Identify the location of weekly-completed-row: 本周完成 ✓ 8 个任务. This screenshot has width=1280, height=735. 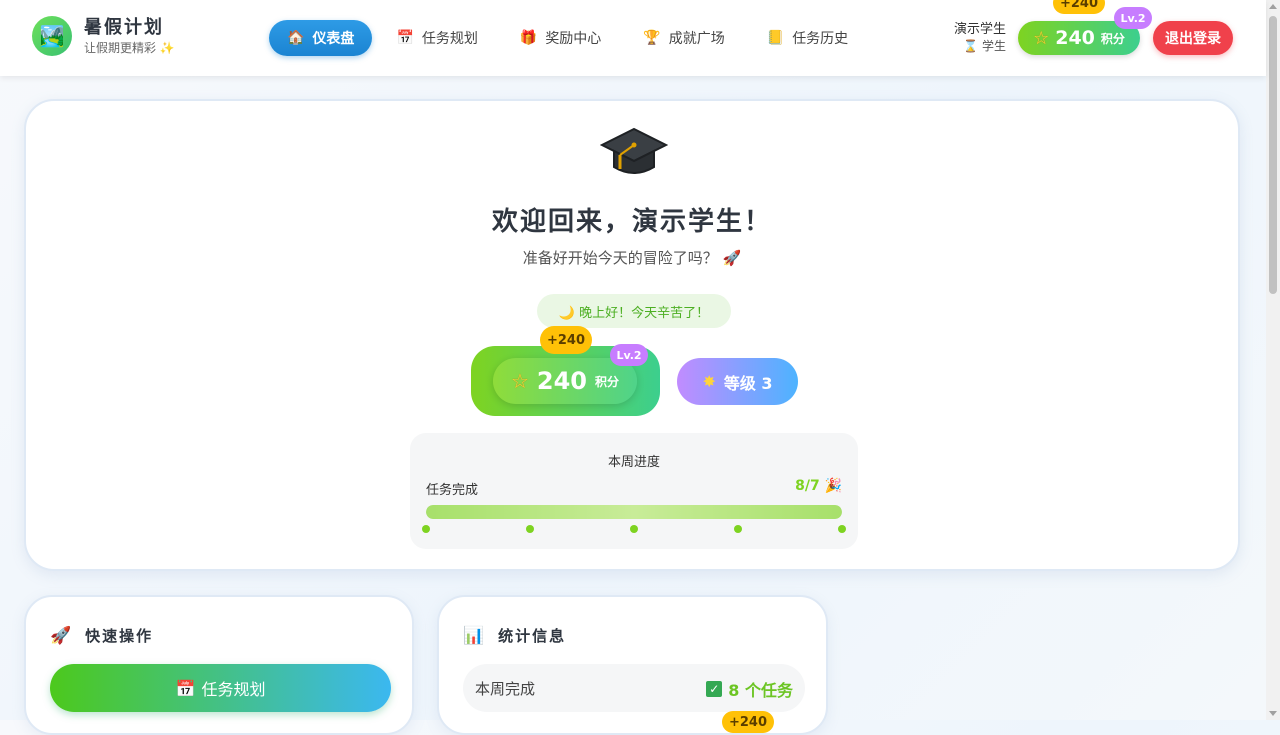
(634, 688).